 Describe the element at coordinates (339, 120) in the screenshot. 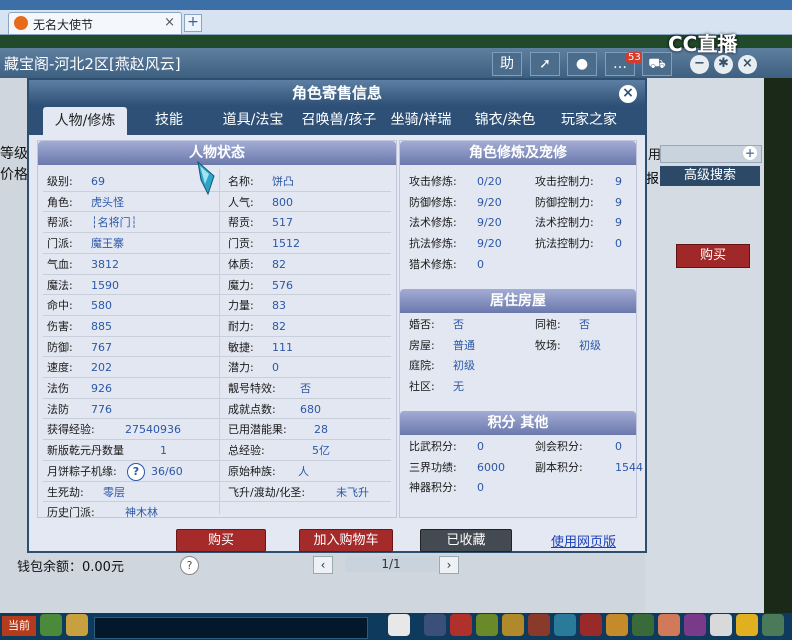

I see `tab-pets: 召唤兽/孩子` at that location.